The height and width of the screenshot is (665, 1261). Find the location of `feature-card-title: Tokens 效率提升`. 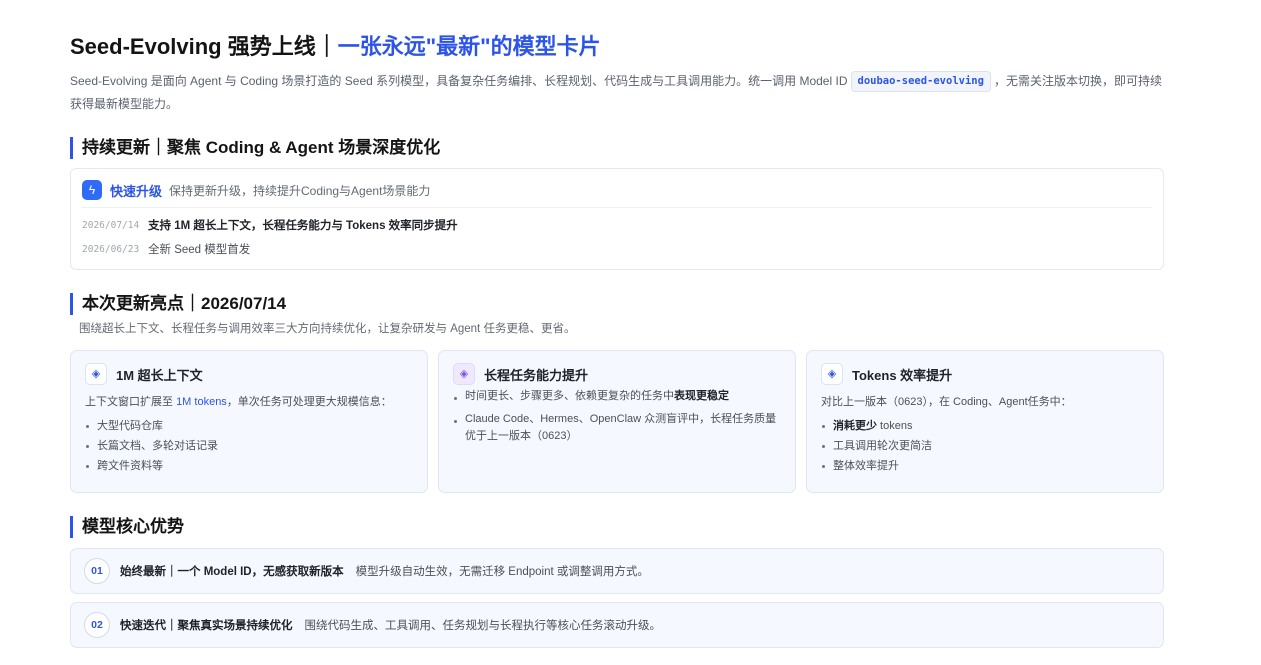

feature-card-title: Tokens 效率提升 is located at coordinates (902, 375).